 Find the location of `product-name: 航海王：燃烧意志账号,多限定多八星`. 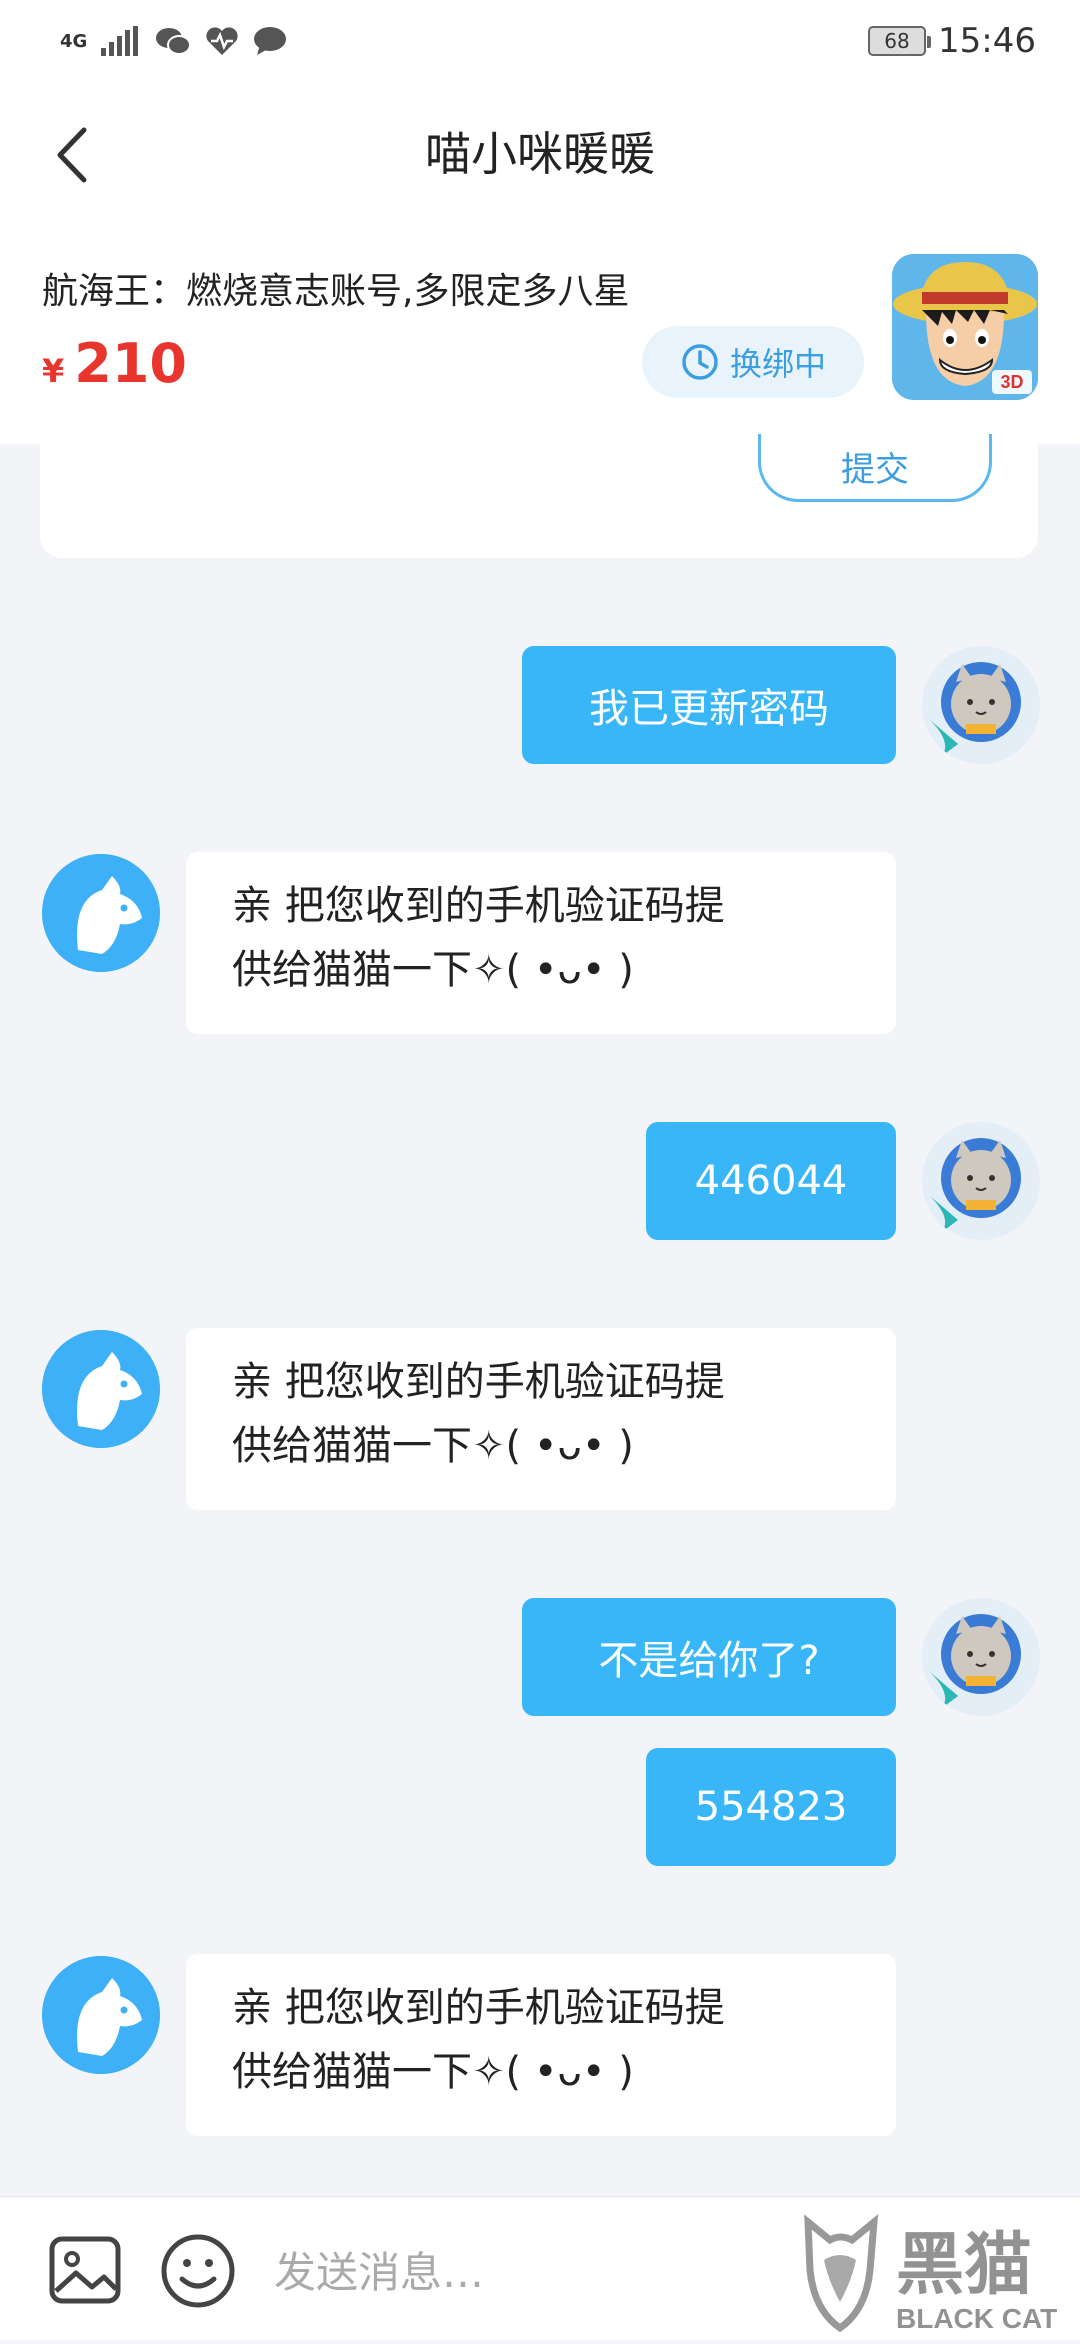

product-name: 航海王：燃烧意志账号,多限定多八星 is located at coordinates (336, 291).